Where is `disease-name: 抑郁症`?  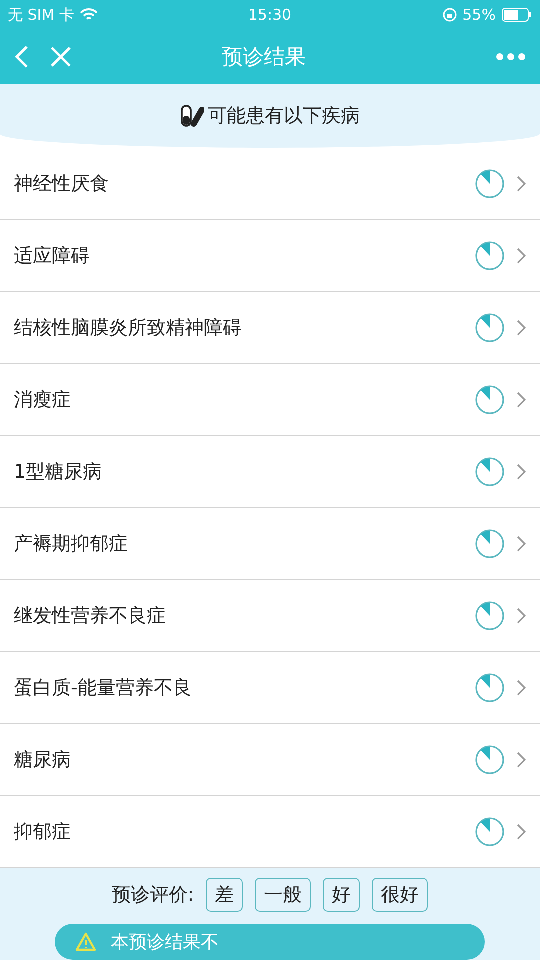
disease-name: 抑郁症 is located at coordinates (43, 832).